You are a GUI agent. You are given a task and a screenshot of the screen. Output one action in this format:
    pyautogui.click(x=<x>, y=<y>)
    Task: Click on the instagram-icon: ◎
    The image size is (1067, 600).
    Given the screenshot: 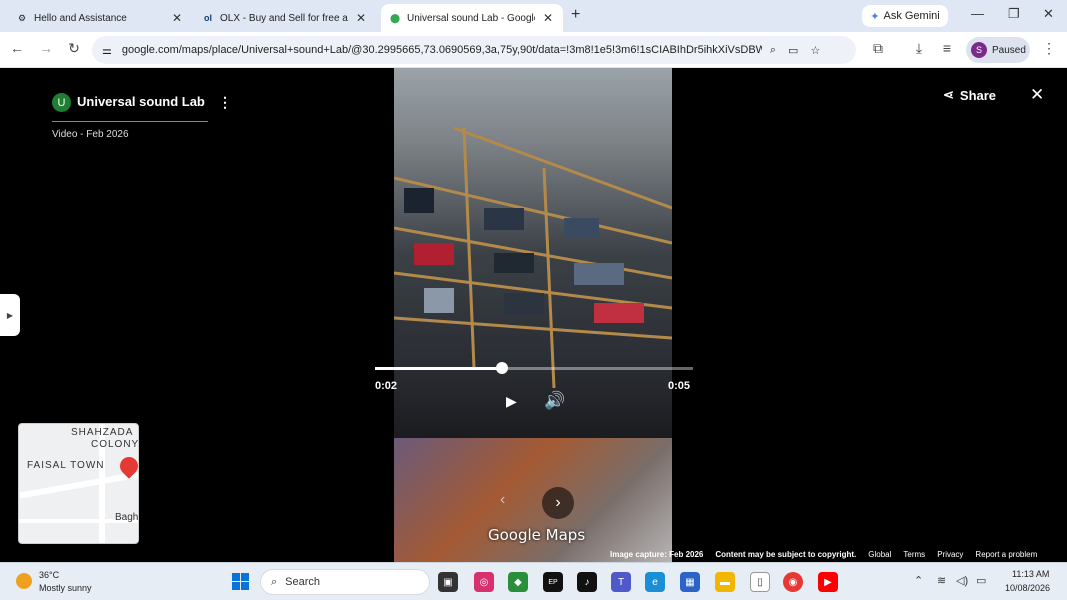 What is the action you would take?
    pyautogui.click(x=484, y=582)
    